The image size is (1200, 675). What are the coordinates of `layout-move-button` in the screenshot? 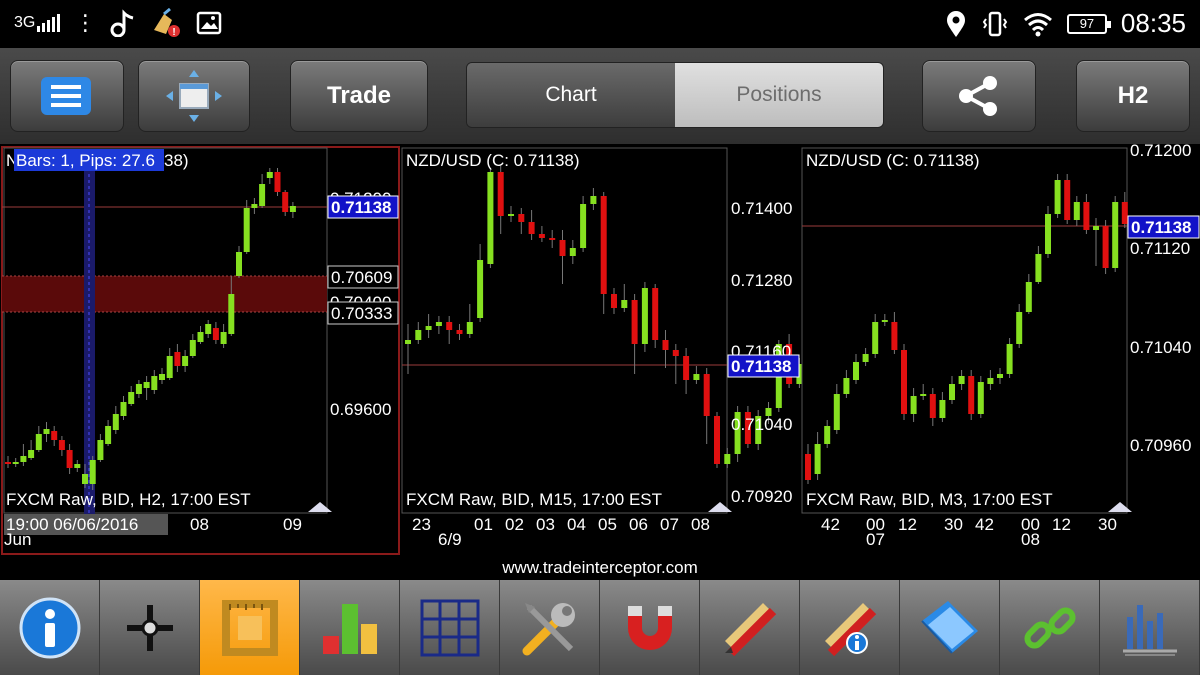 It's located at (194, 96).